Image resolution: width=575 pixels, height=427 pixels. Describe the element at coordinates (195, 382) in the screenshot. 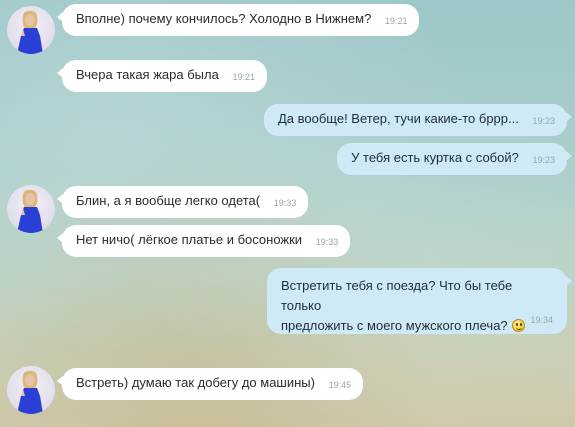

I see `message-text: Встреть) думаю так добегу до машины)` at that location.